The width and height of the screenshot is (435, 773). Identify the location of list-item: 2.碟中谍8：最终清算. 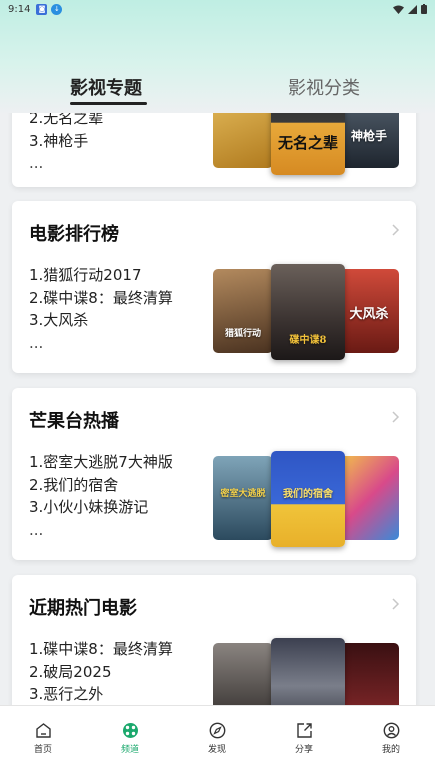
(101, 298).